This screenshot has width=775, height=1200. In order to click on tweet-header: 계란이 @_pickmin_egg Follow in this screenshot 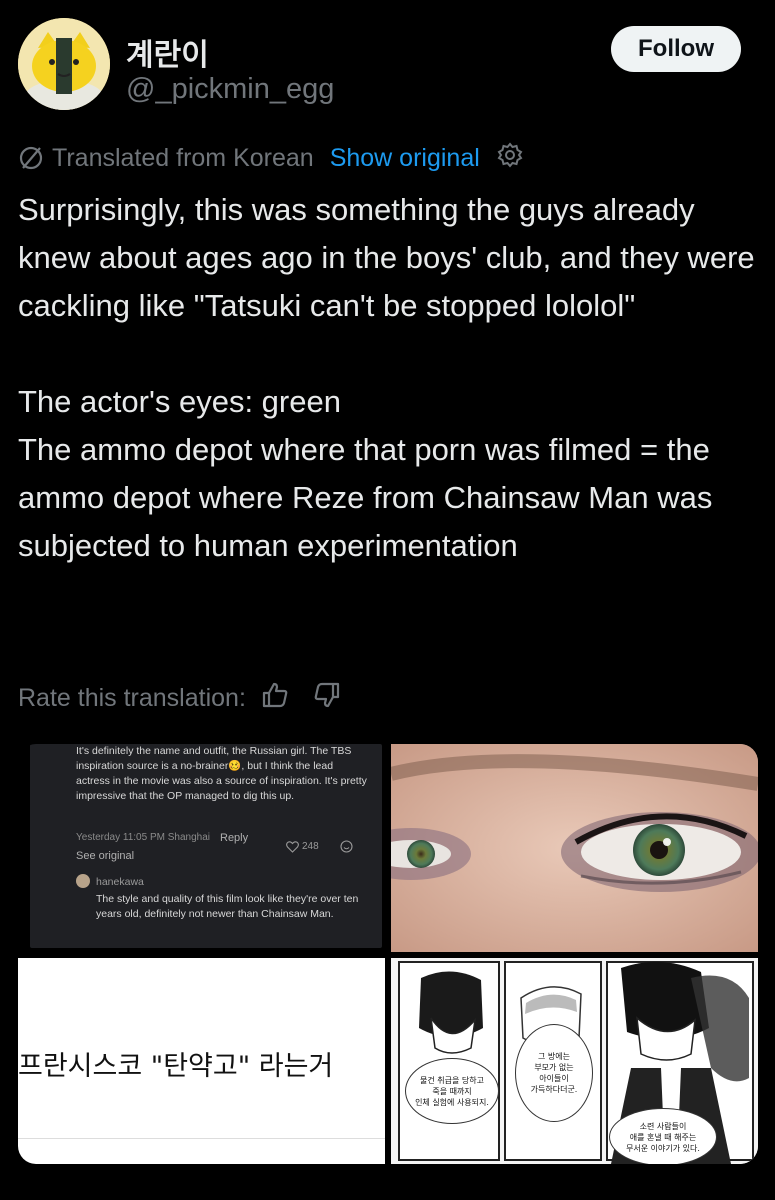, I will do `click(379, 64)`.